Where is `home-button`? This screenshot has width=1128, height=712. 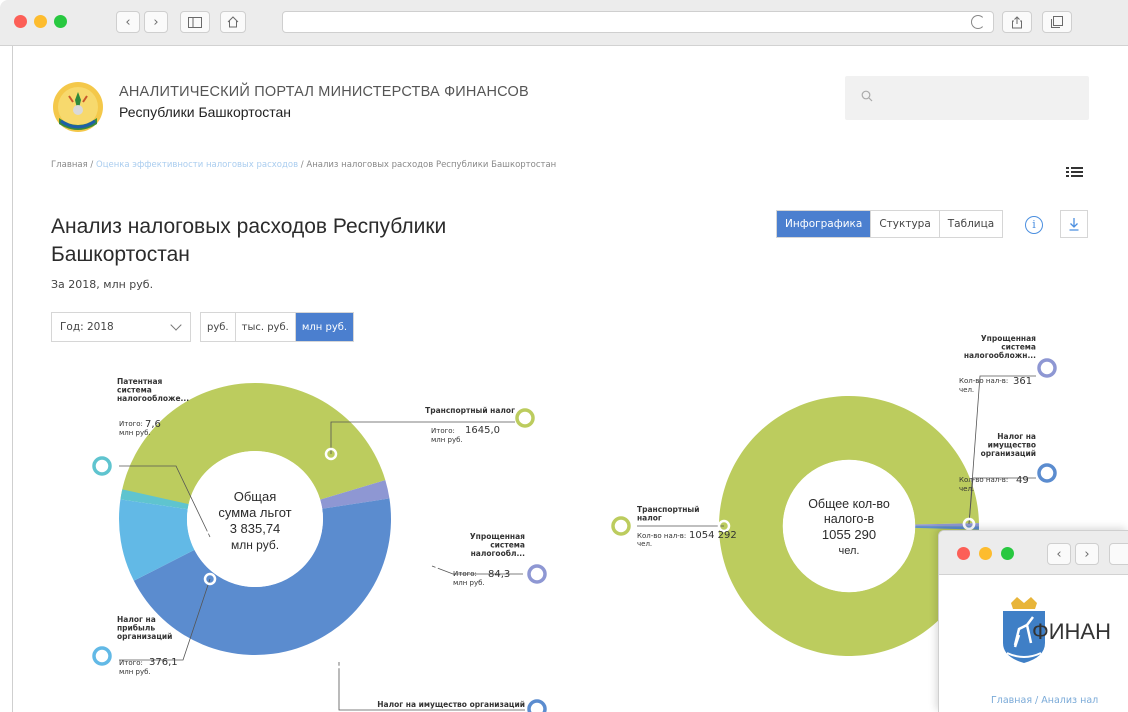
home-button is located at coordinates (233, 22).